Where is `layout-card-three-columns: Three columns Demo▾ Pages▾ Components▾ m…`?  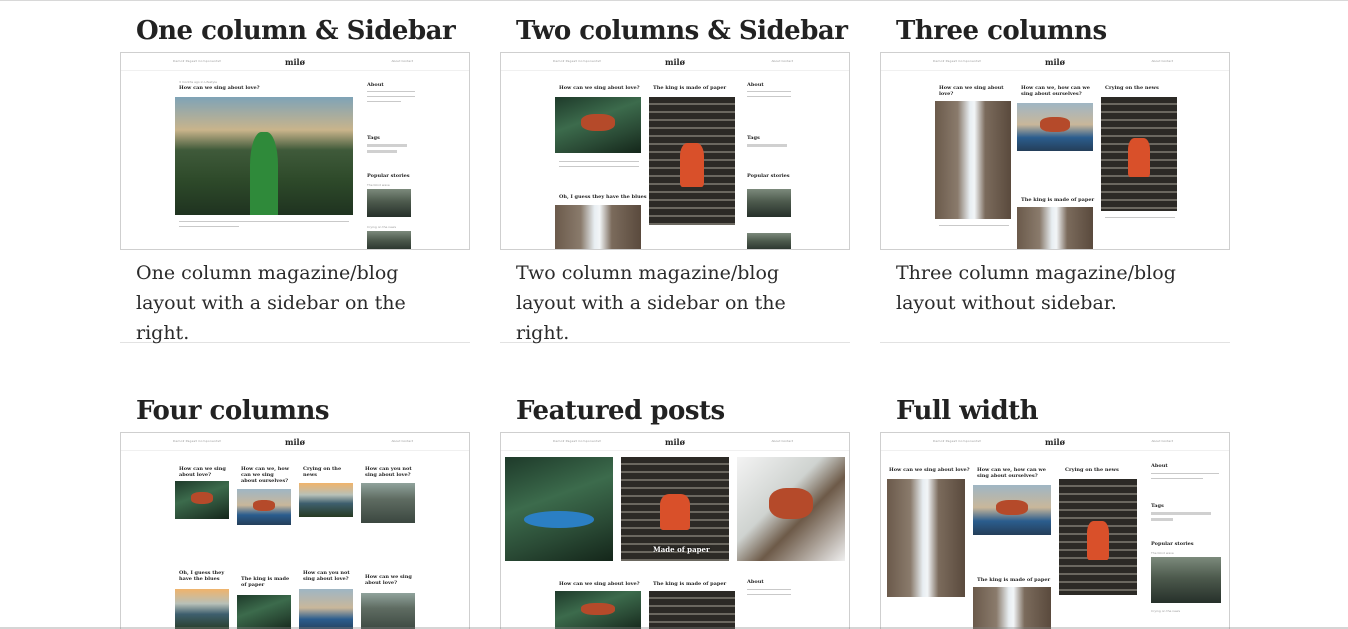 layout-card-three-columns: Three columns Demo▾ Pages▾ Components▾ m… is located at coordinates (1055, 171).